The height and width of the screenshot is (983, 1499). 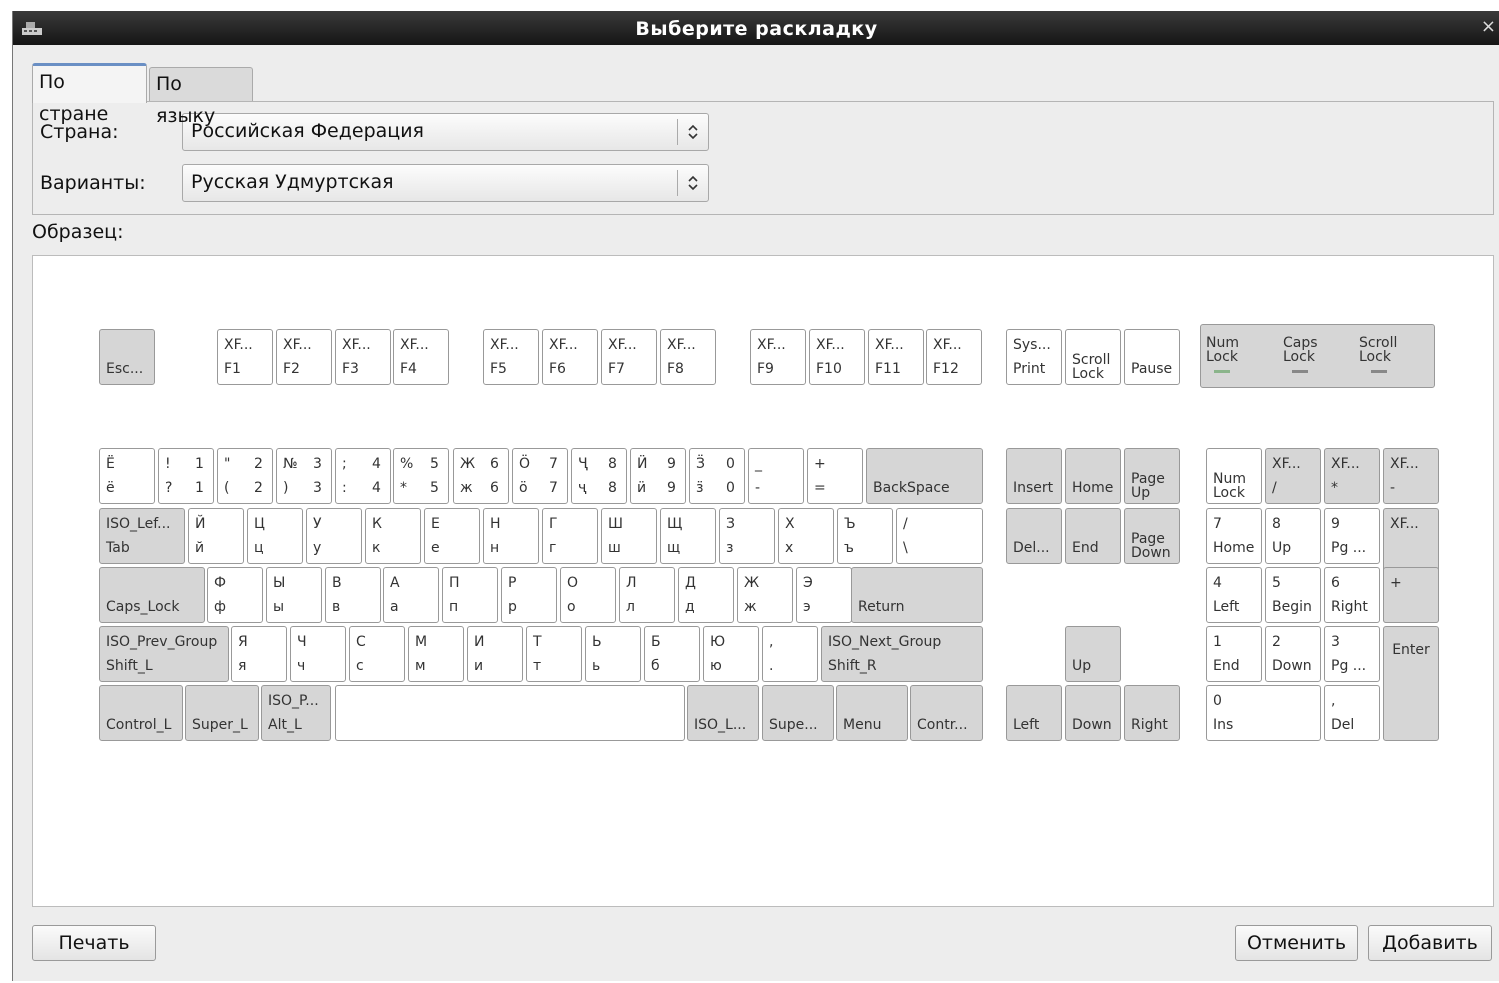 What do you see at coordinates (377, 654) in the screenshot?
I see `keyboard-key: Сс` at bounding box center [377, 654].